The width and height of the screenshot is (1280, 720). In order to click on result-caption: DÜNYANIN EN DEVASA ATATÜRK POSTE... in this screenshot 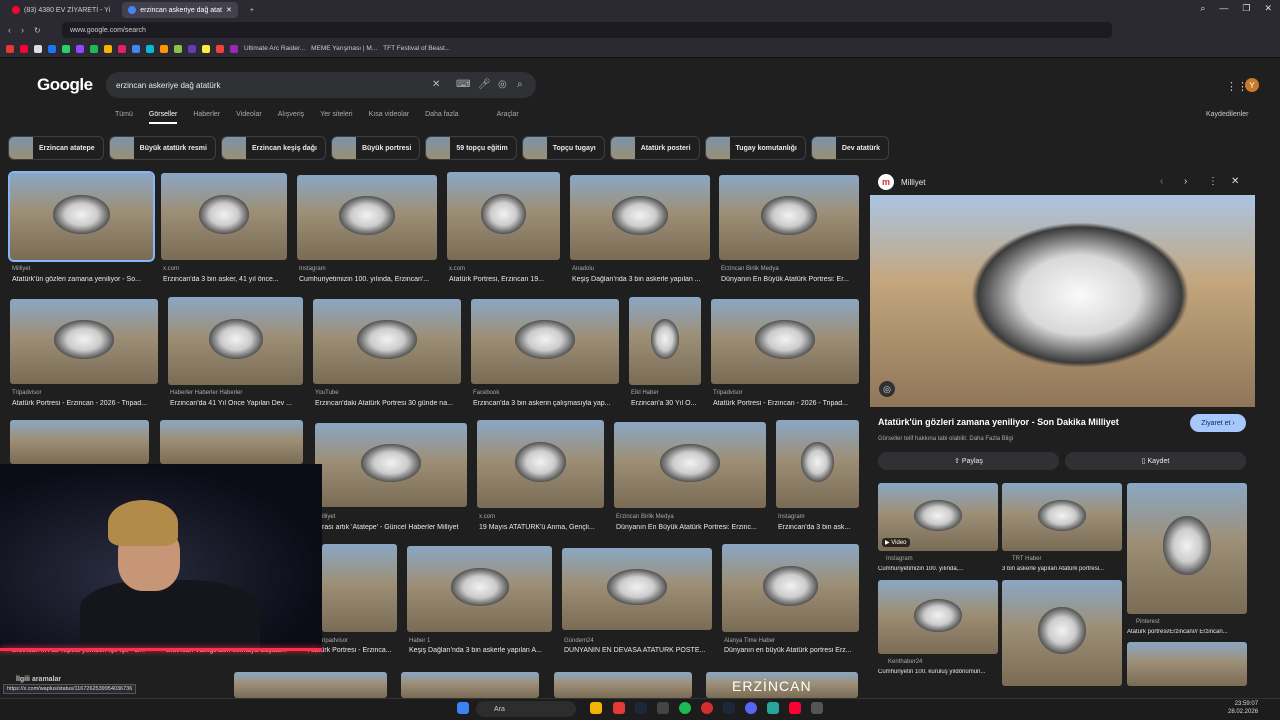, I will do `click(638, 650)`.